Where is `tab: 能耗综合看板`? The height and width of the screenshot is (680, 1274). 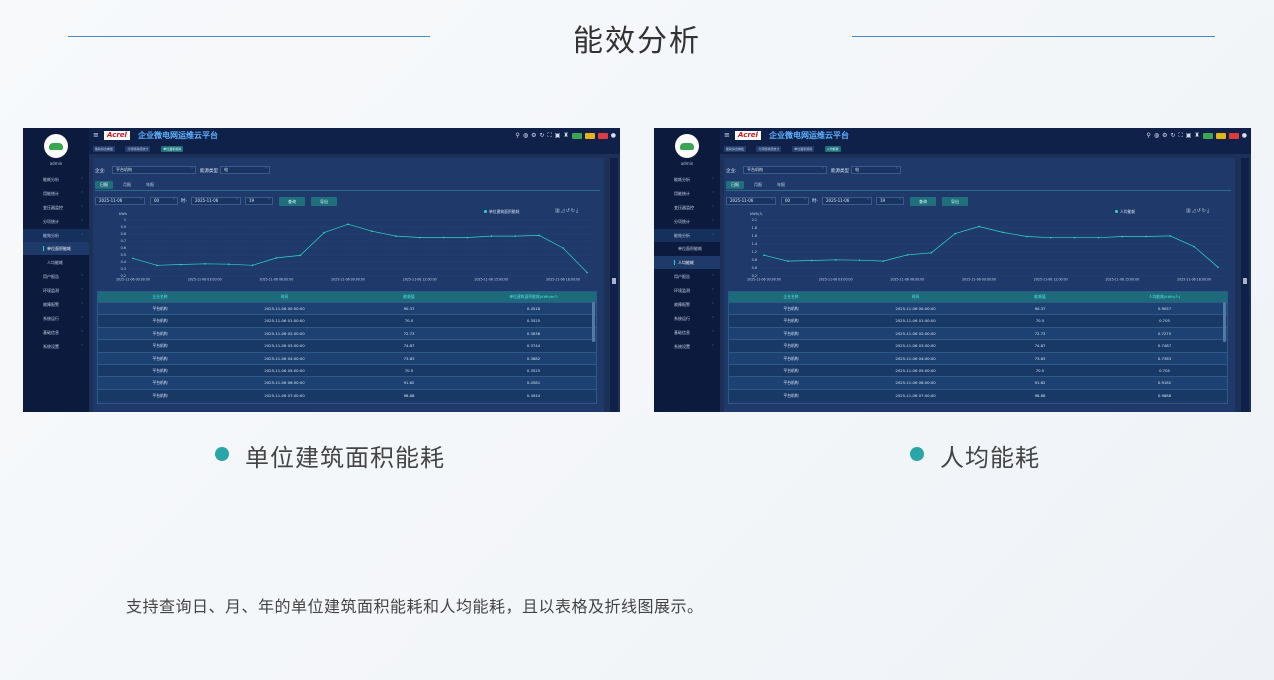
tab: 能耗综合看板 is located at coordinates (104, 149).